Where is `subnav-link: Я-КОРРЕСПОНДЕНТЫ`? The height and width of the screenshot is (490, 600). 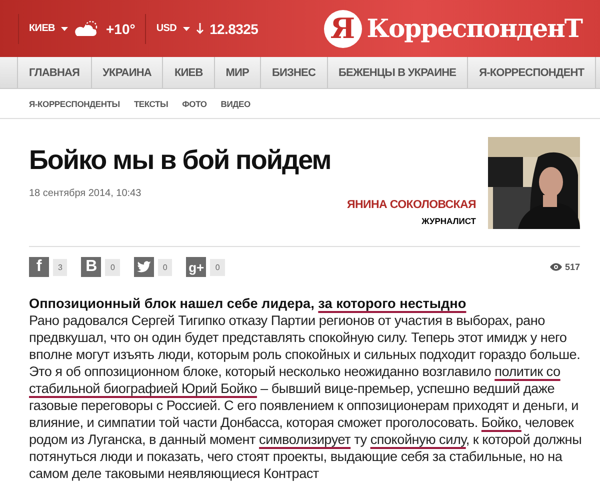 subnav-link: Я-КОРРЕСПОНДЕНТЫ is located at coordinates (74, 103).